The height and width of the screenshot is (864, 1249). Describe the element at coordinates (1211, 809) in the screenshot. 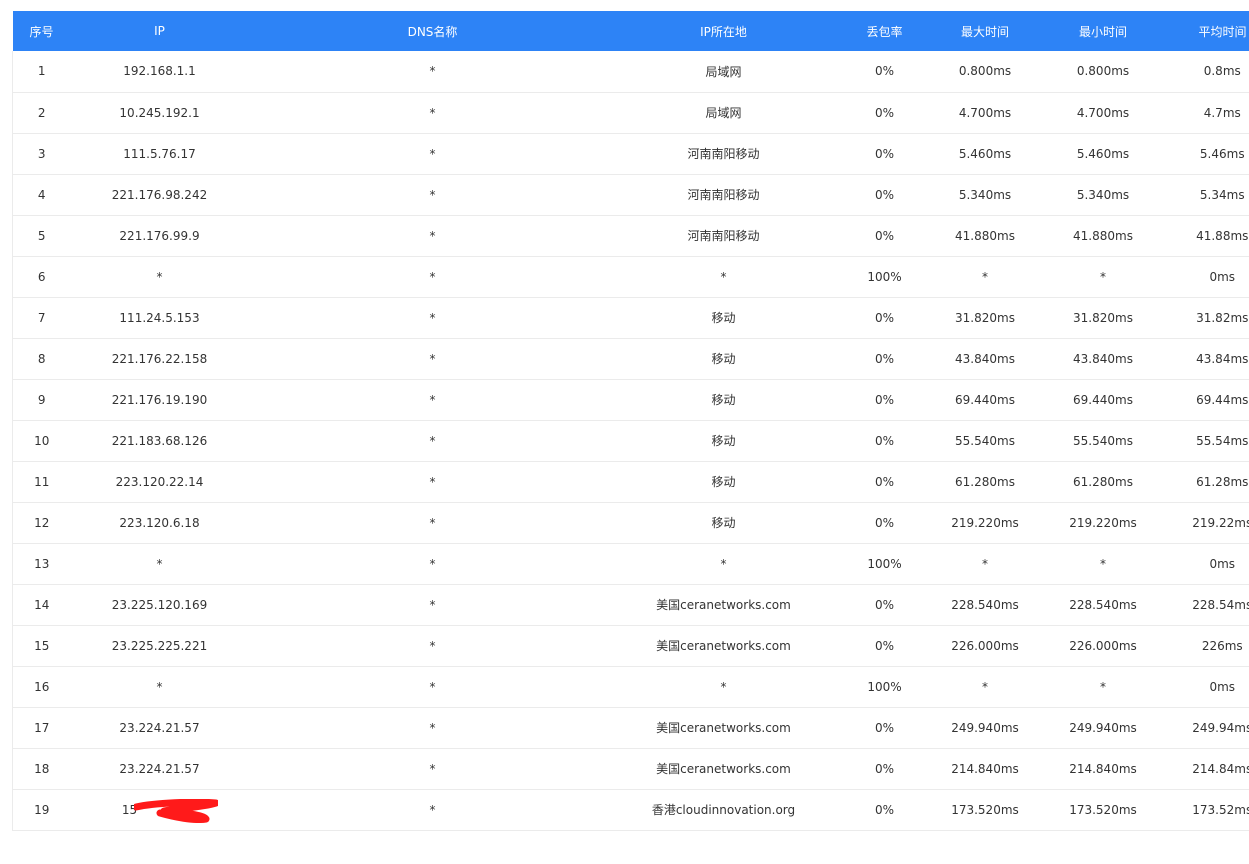

I see `cell-avg-time: 173.52ms` at that location.